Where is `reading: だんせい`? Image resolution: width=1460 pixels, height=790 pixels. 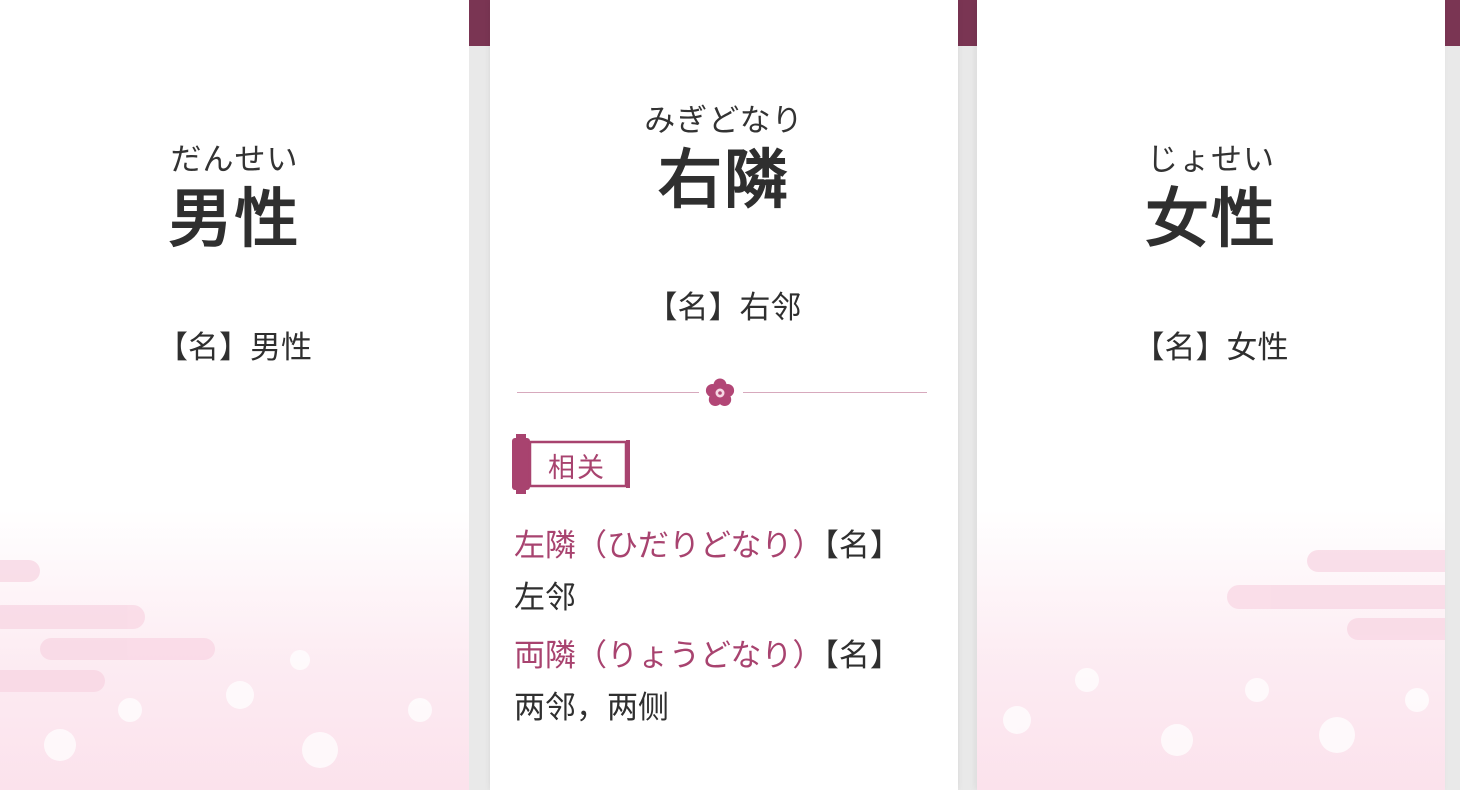
reading: だんせい is located at coordinates (234, 160).